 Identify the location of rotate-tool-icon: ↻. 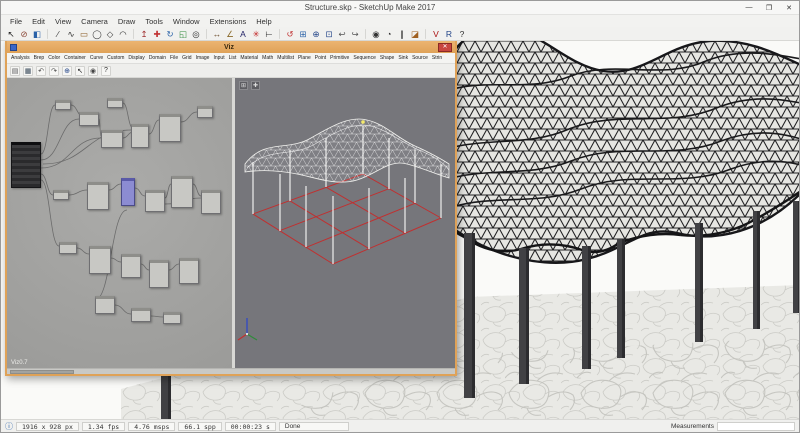
(170, 34).